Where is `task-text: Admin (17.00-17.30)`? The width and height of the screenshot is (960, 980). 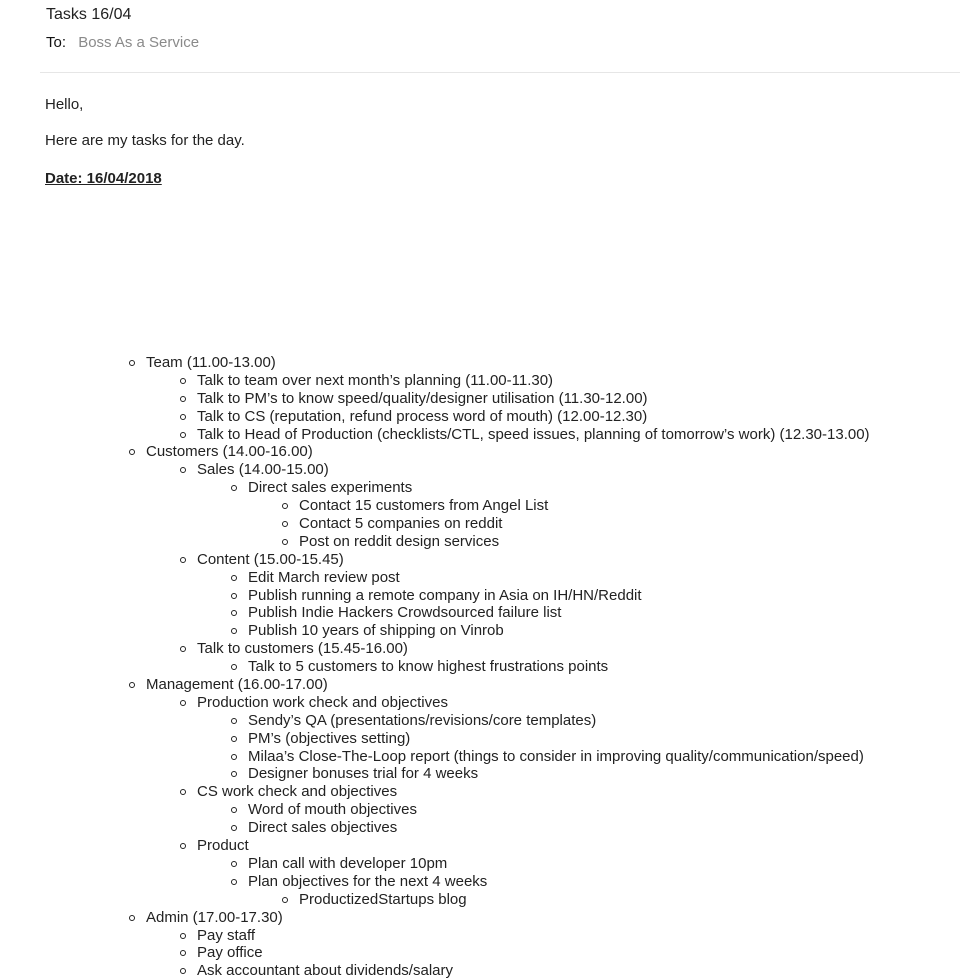 task-text: Admin (17.00-17.30) is located at coordinates (214, 917).